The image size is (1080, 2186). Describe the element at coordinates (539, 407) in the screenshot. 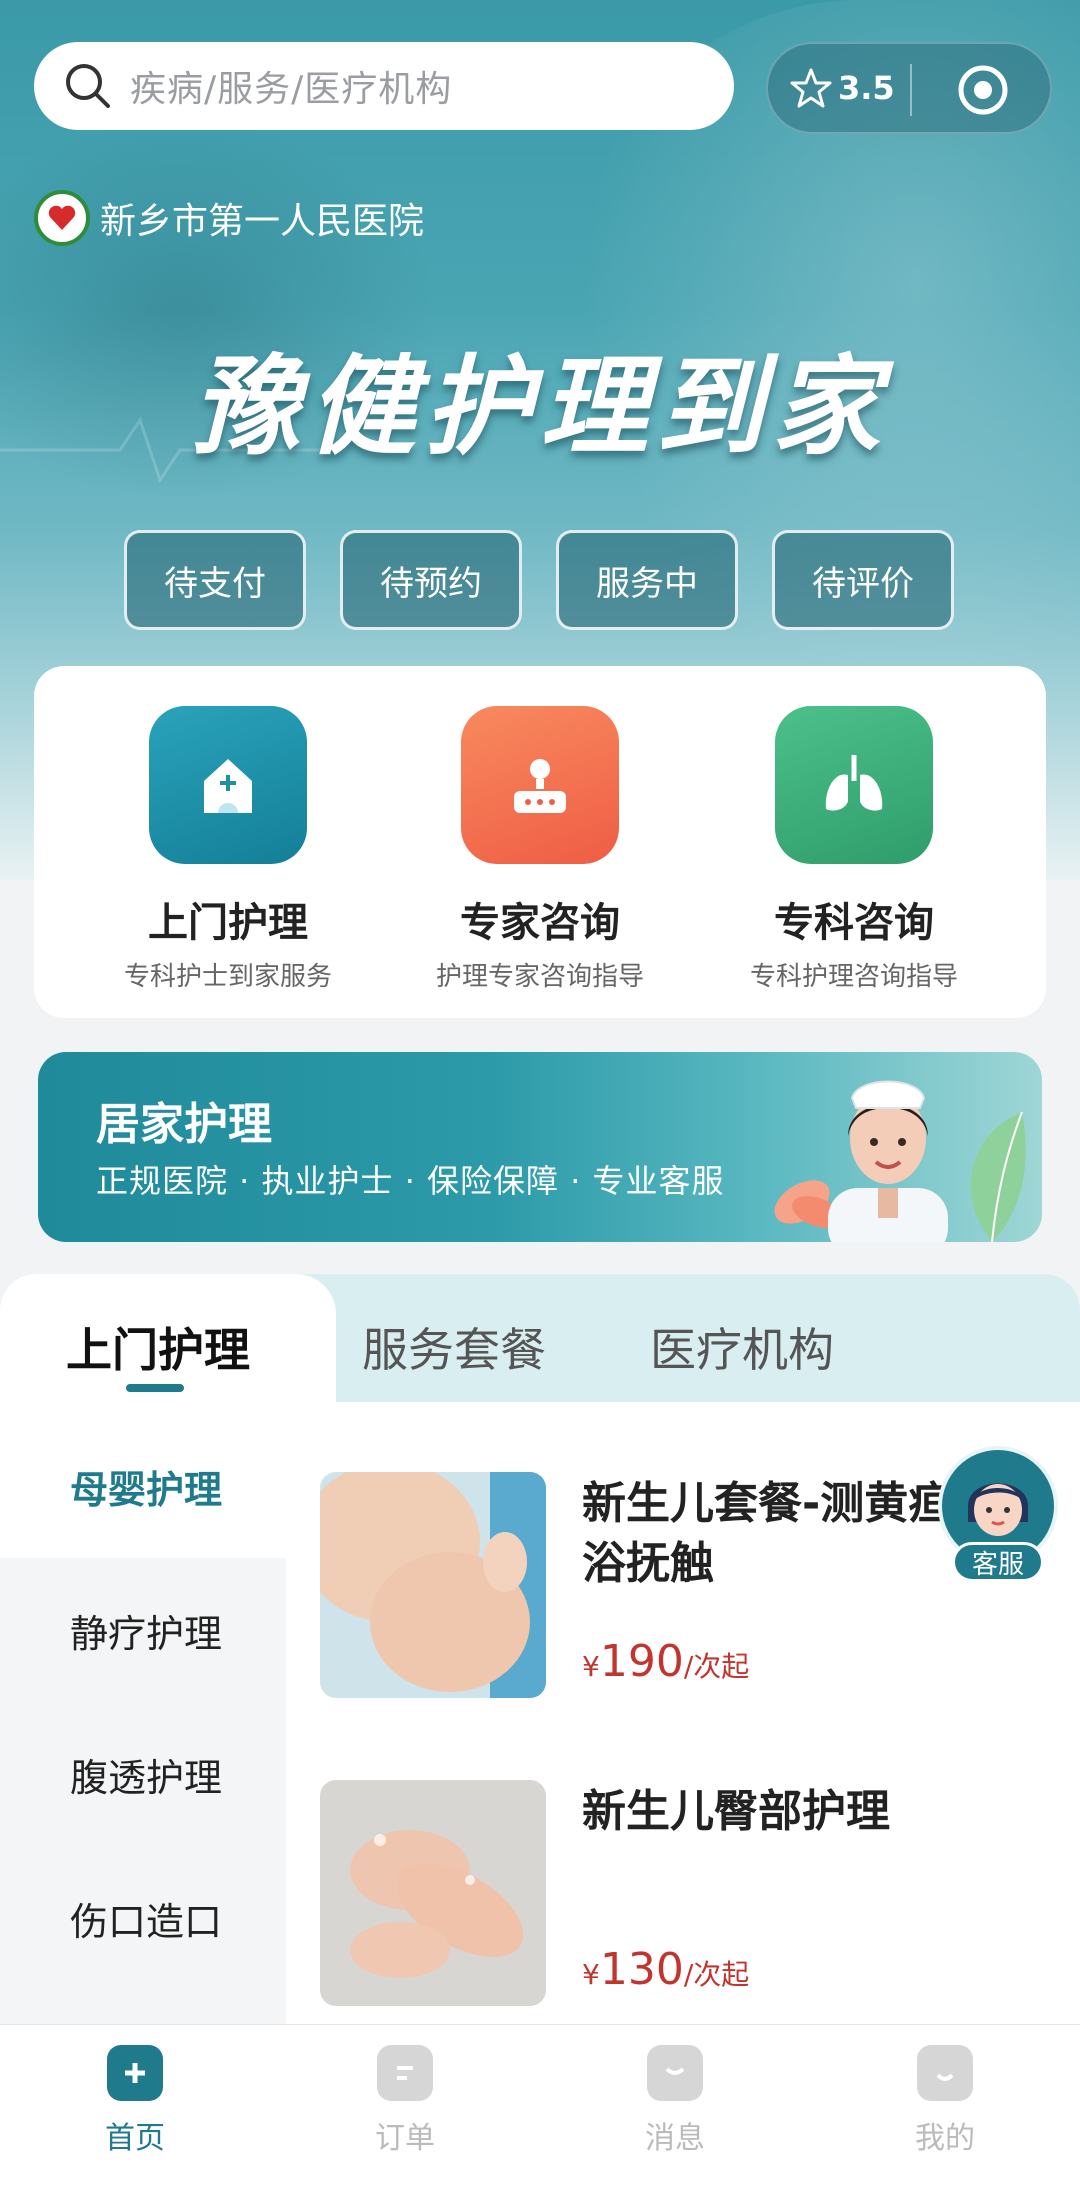

I see `hero-slogan: 豫健护理到家` at that location.